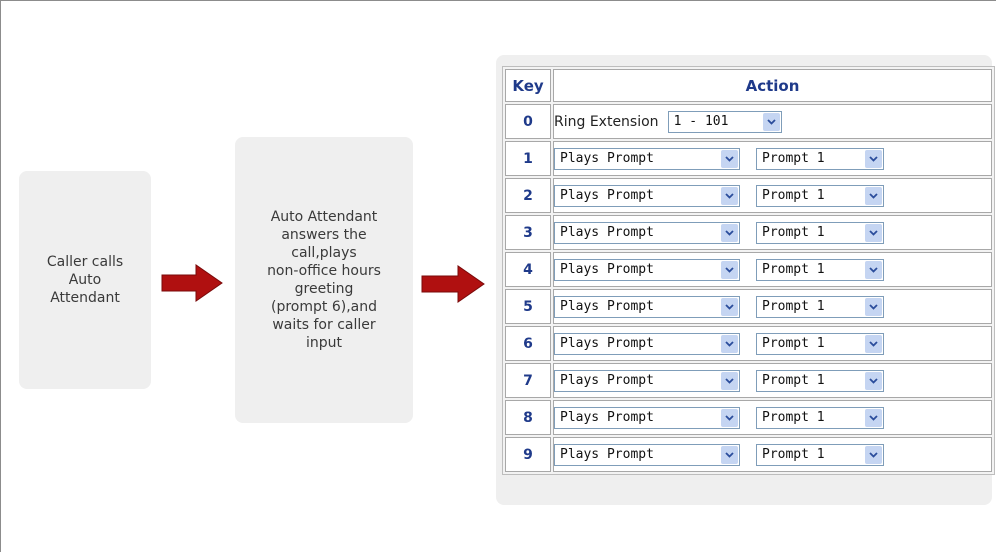  I want to click on table-row: 4 Plays Prompt Prompt 1, so click(748, 269).